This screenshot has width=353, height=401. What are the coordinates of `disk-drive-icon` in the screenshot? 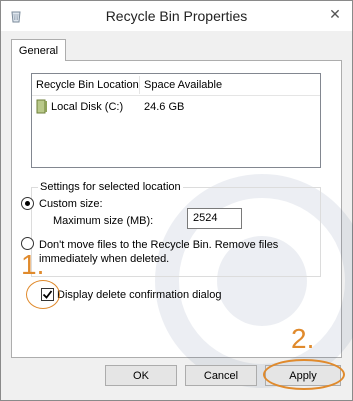 It's located at (42, 106).